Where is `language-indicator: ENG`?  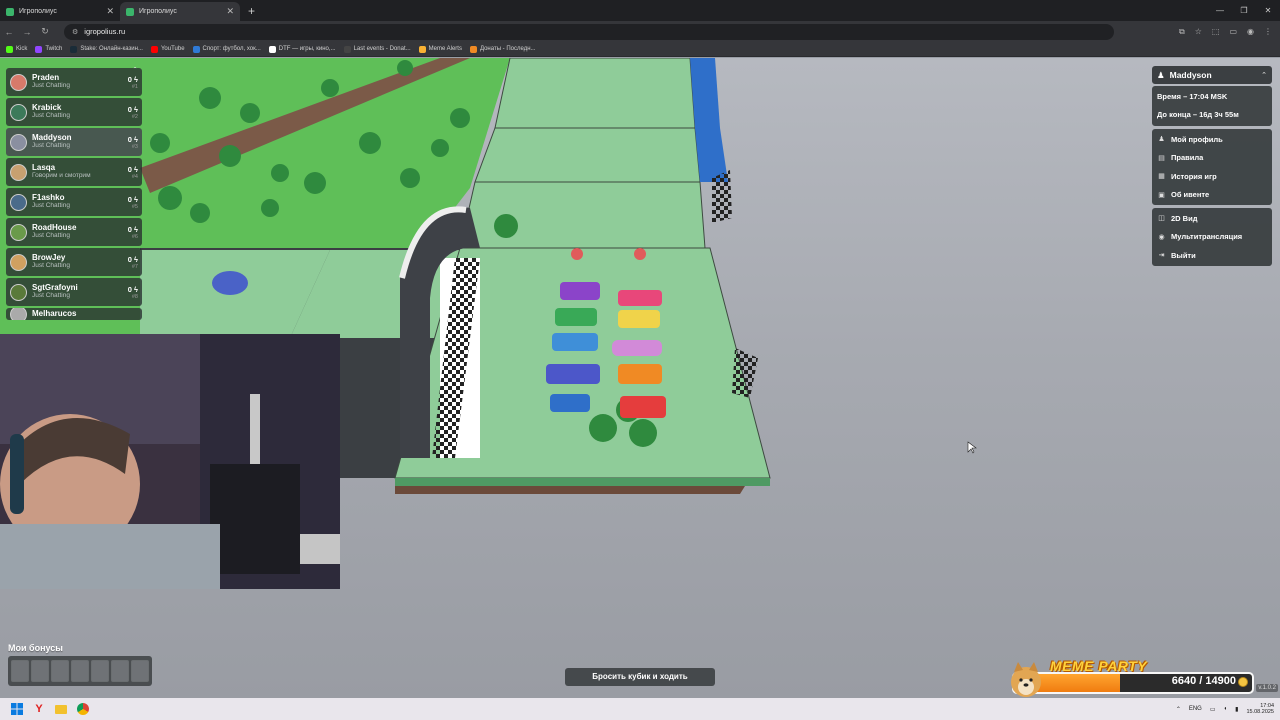 language-indicator: ENG is located at coordinates (1195, 709).